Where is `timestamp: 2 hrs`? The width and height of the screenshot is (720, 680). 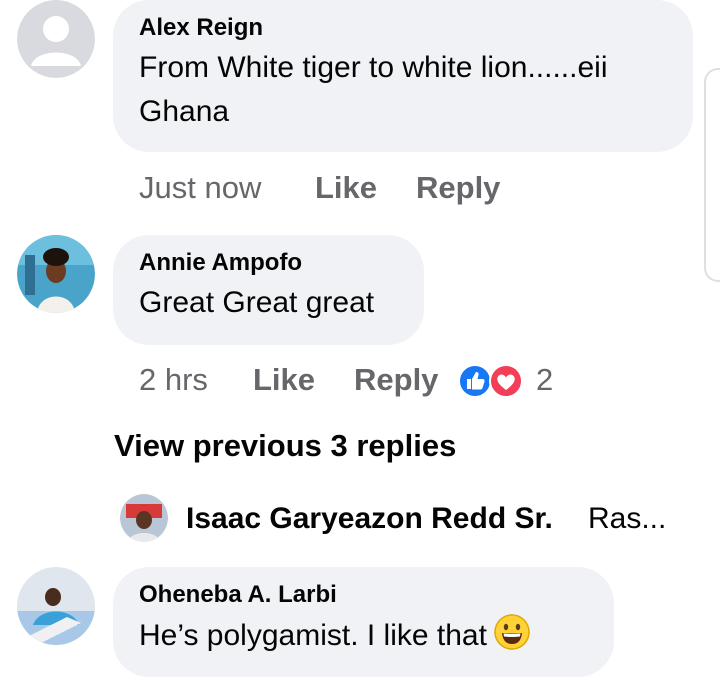 timestamp: 2 hrs is located at coordinates (173, 379).